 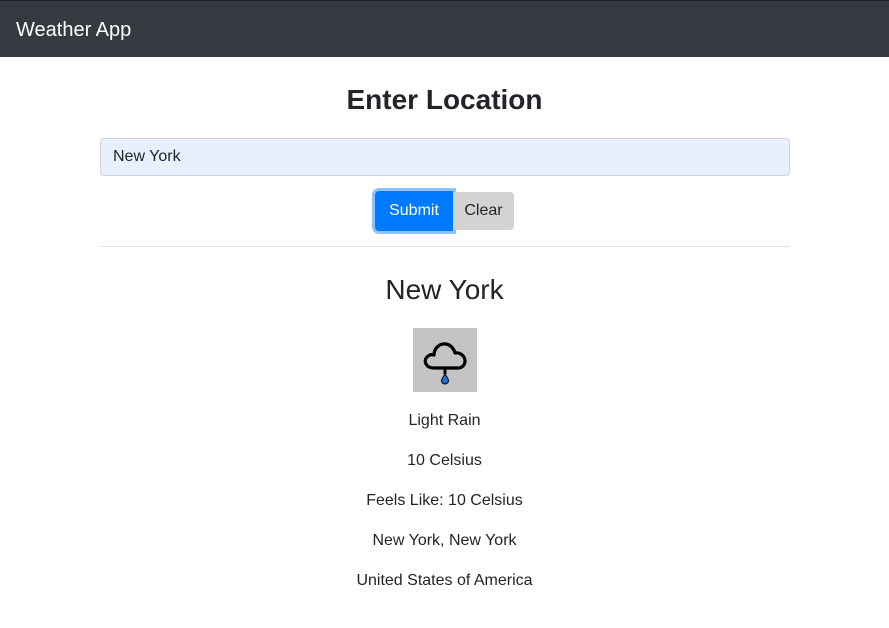 What do you see at coordinates (444, 99) in the screenshot?
I see `page-title: Enter Location` at bounding box center [444, 99].